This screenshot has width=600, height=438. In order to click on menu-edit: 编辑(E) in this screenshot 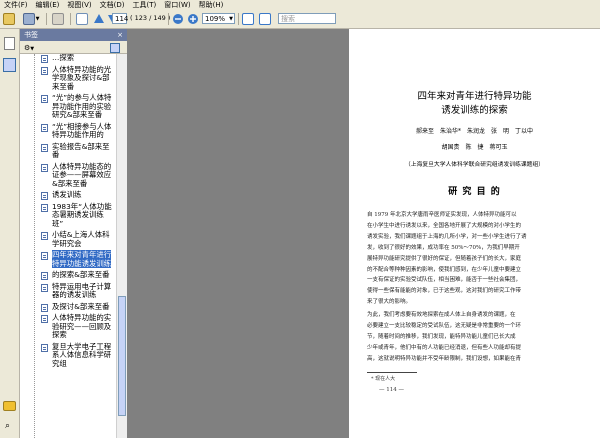, I will do `click(48, 5)`.